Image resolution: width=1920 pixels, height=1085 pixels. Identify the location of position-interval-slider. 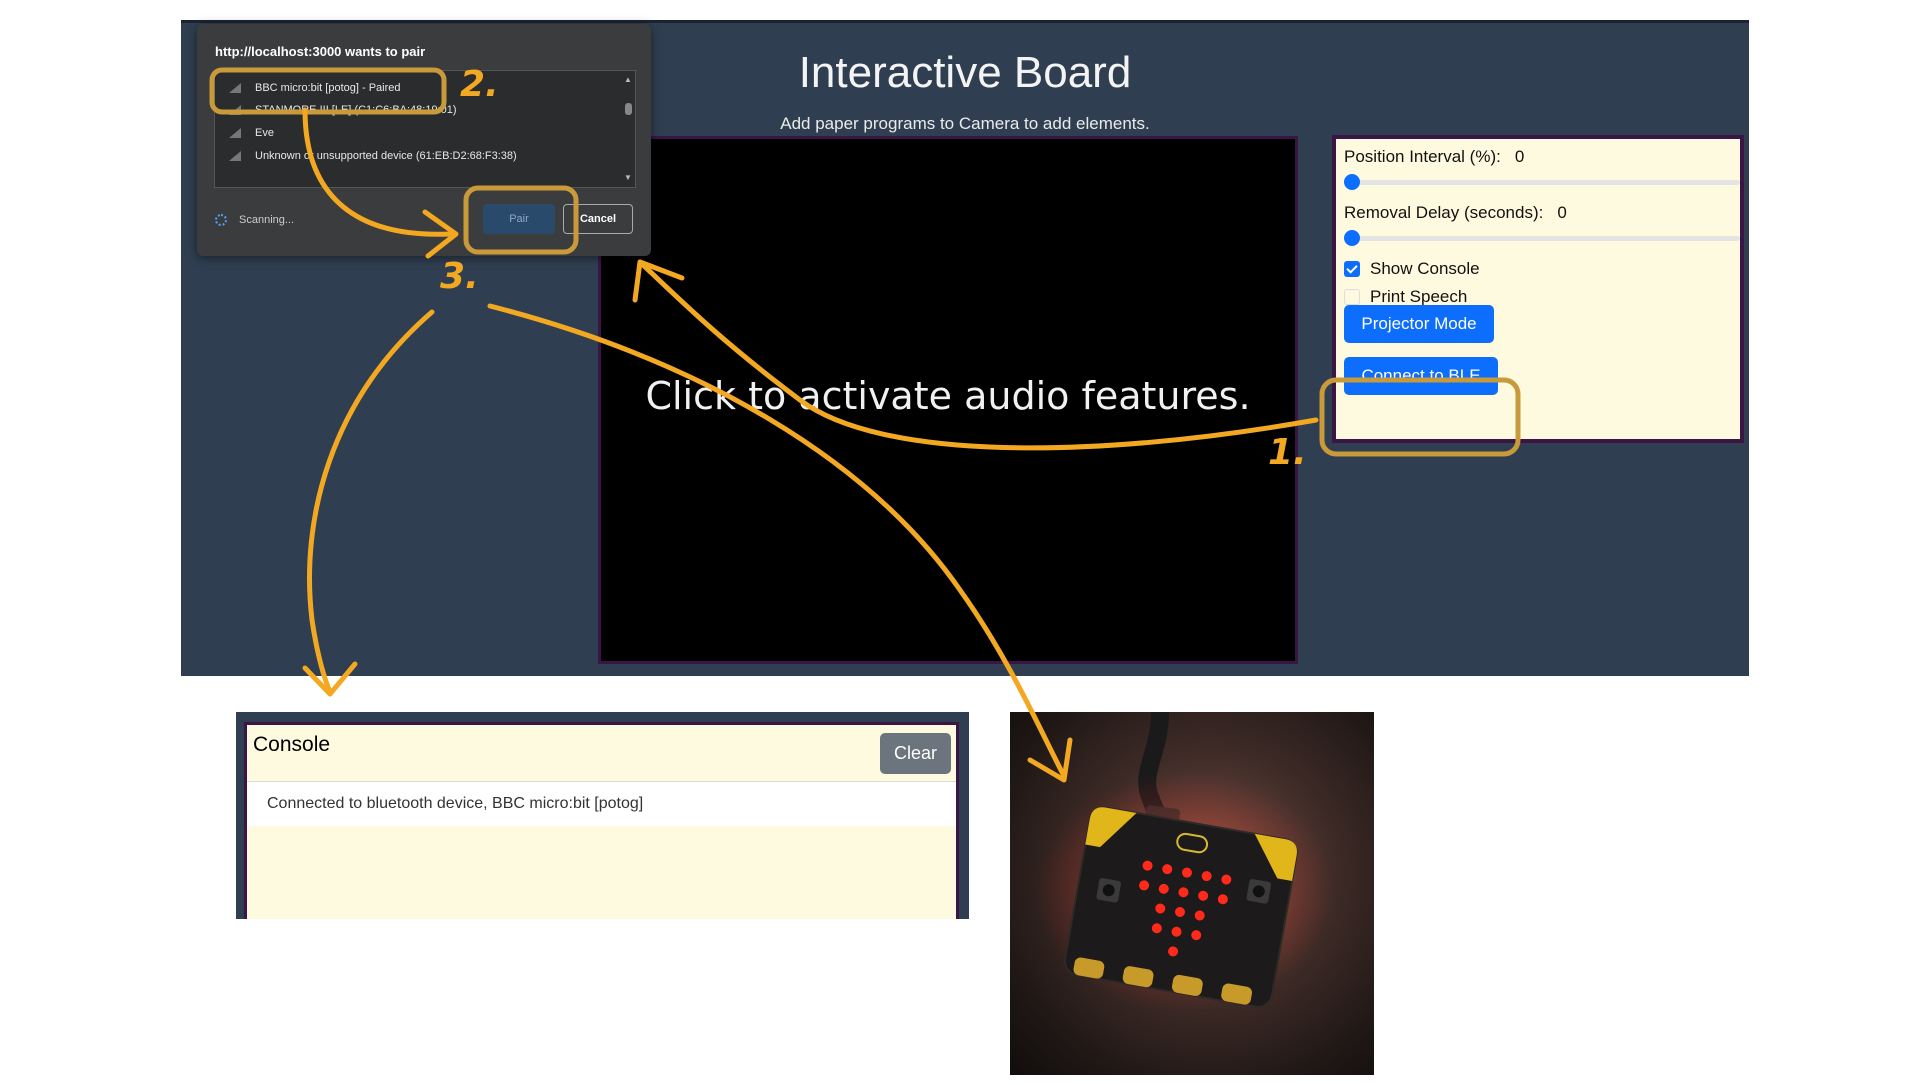
(1542, 182).